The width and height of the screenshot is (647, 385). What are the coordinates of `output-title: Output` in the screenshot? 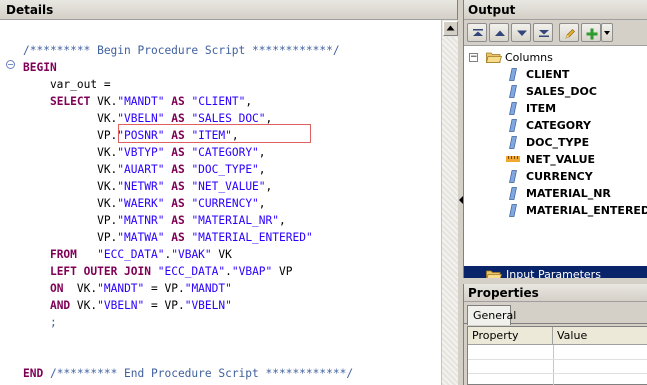 It's located at (555, 10).